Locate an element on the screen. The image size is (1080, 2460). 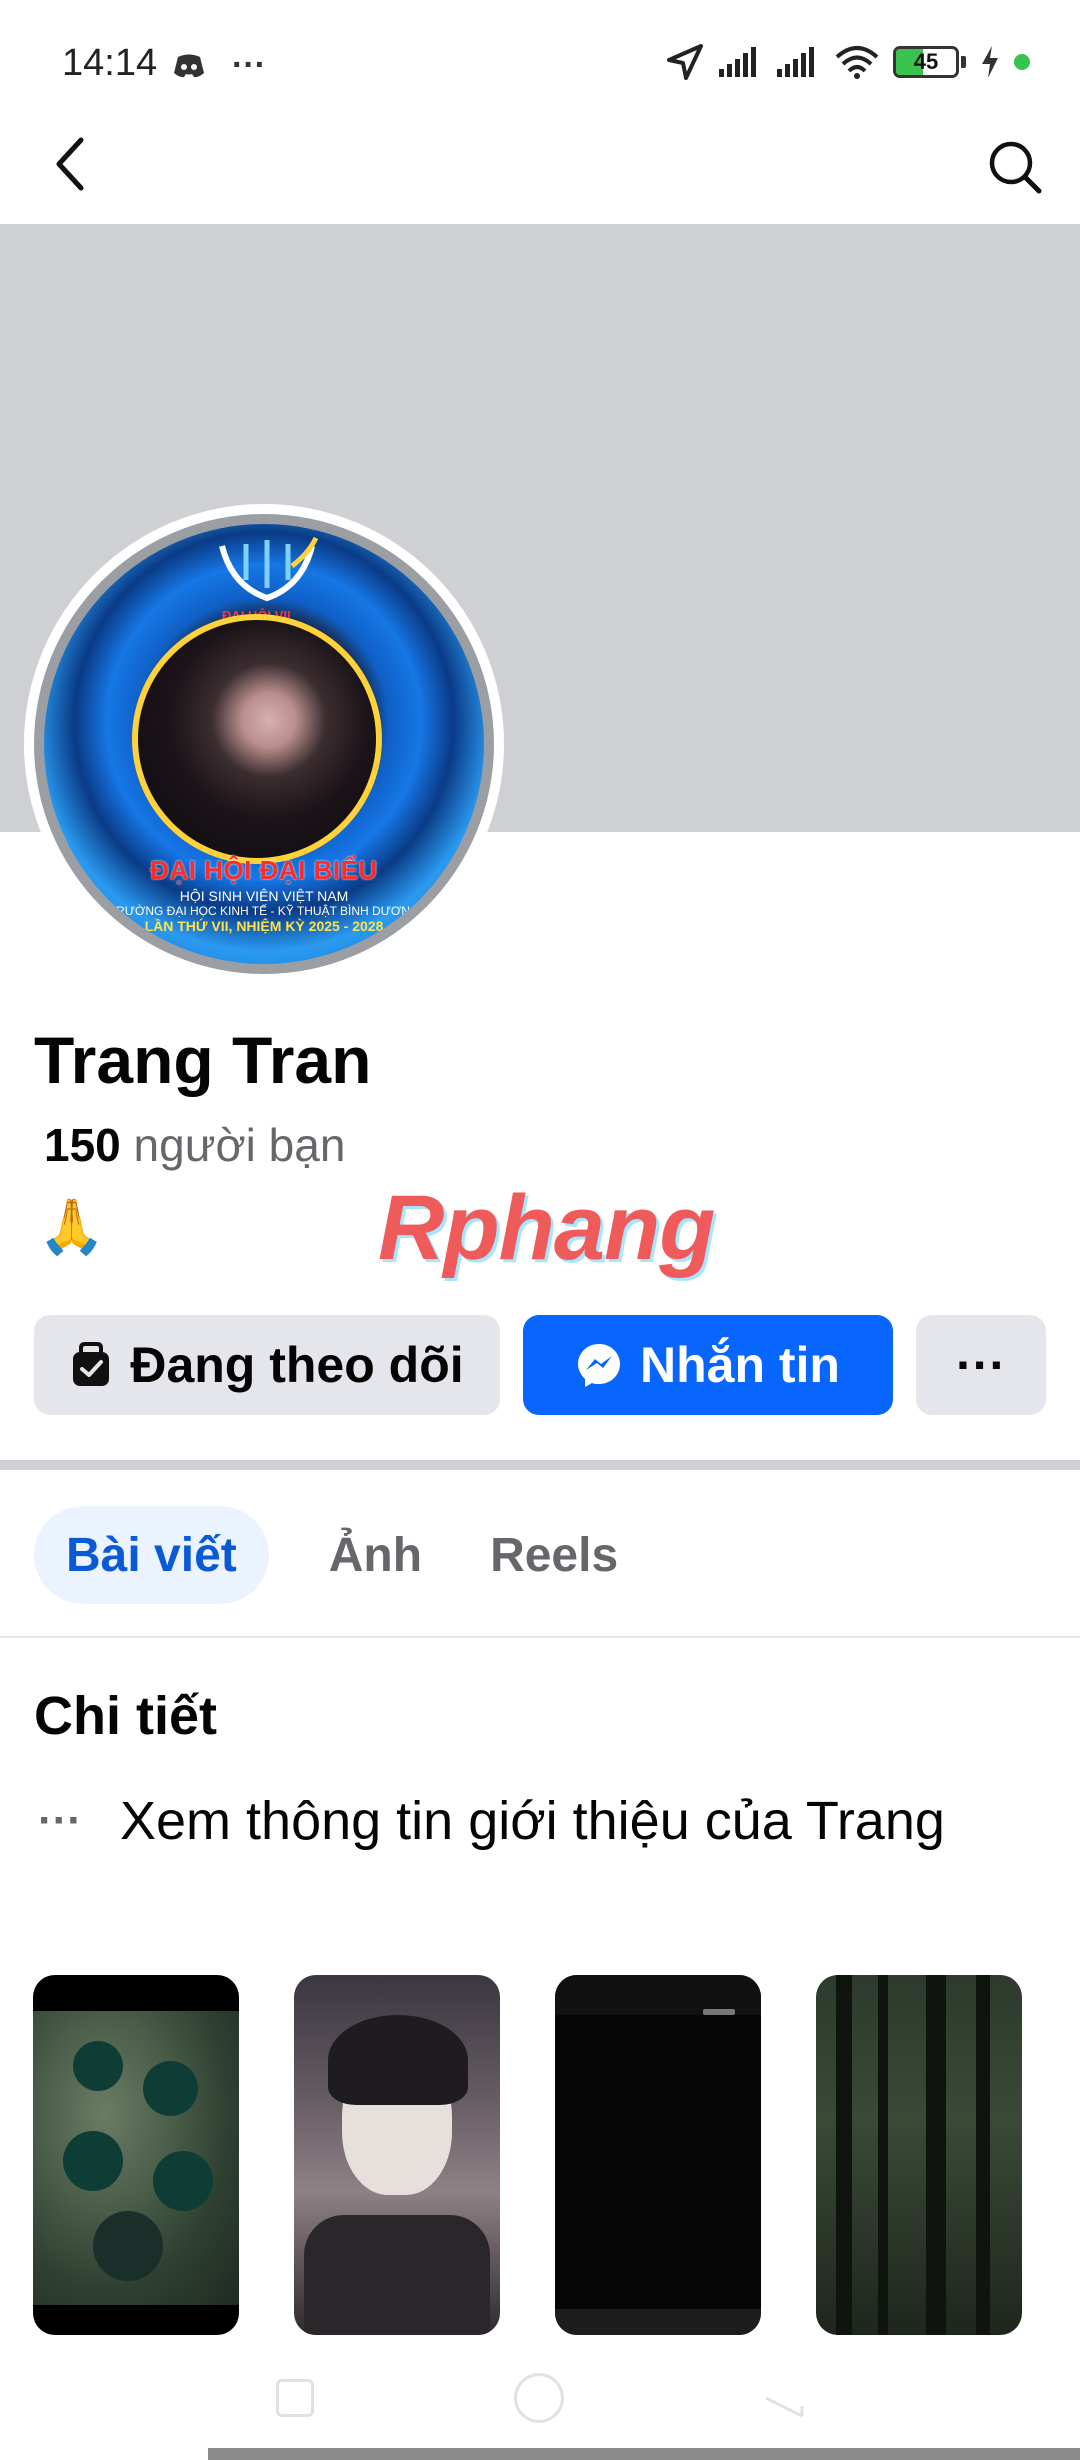
message-button: Nhắn tin is located at coordinates (708, 1365).